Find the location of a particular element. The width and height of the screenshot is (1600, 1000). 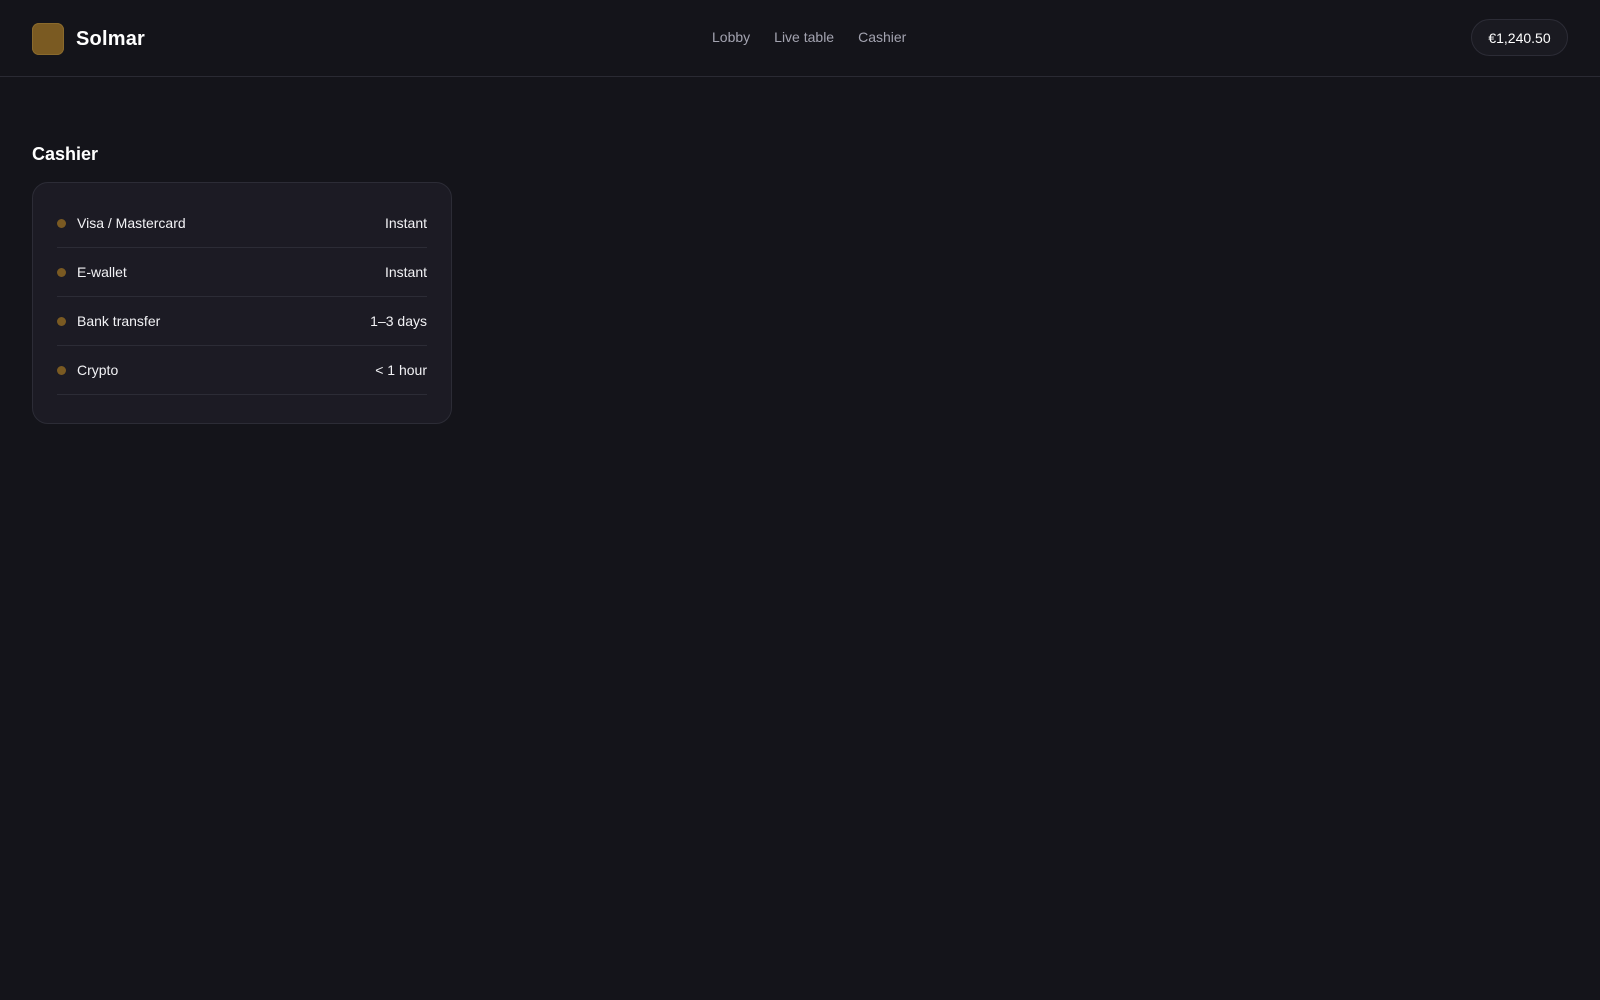

payment-method-row: E-wallet Instant is located at coordinates (242, 272).